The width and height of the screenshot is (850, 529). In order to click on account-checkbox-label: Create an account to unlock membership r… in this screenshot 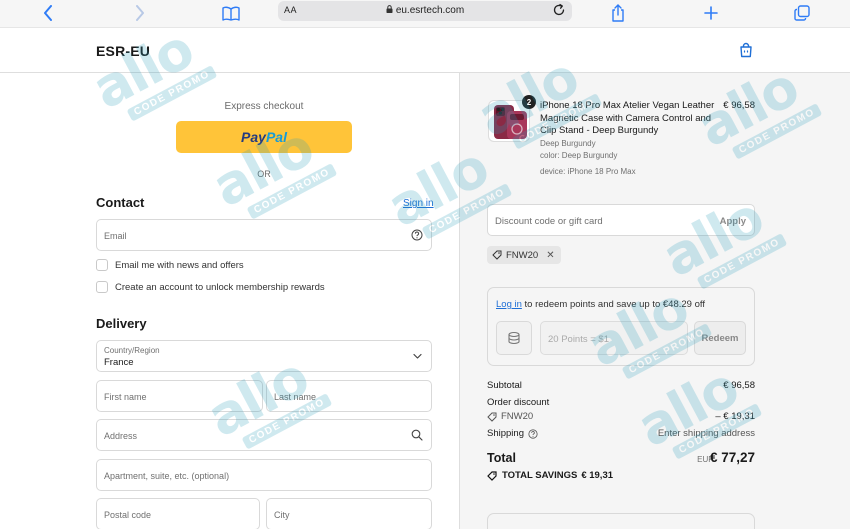, I will do `click(220, 287)`.